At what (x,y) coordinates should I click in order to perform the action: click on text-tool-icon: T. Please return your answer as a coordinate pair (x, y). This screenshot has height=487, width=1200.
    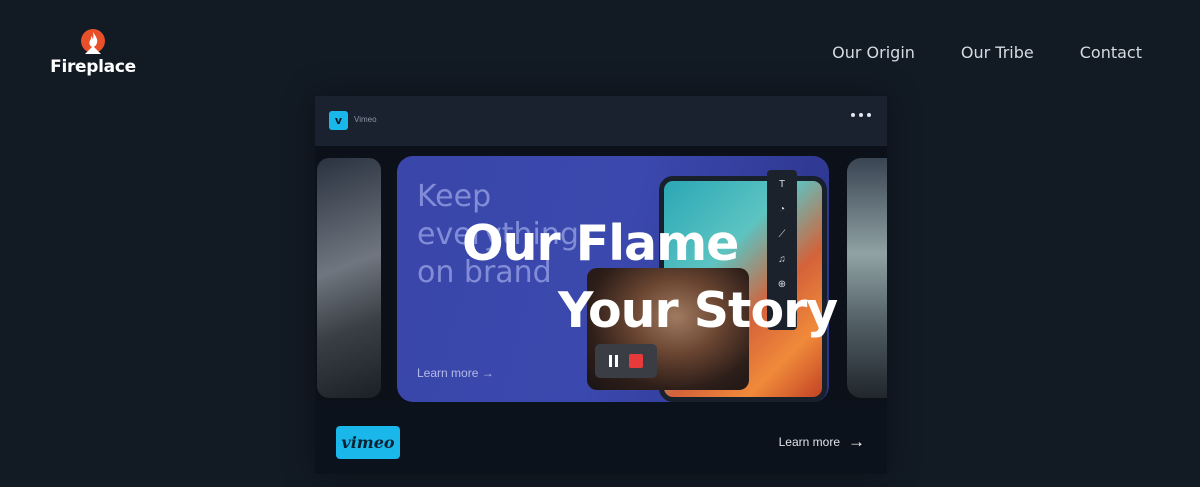
    Looking at the image, I should click on (782, 185).